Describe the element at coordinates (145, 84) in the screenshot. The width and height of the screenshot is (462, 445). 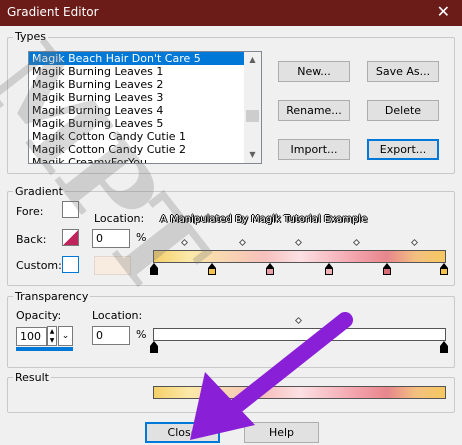
I see `list-item: Magik Burning Leaves 2` at that location.